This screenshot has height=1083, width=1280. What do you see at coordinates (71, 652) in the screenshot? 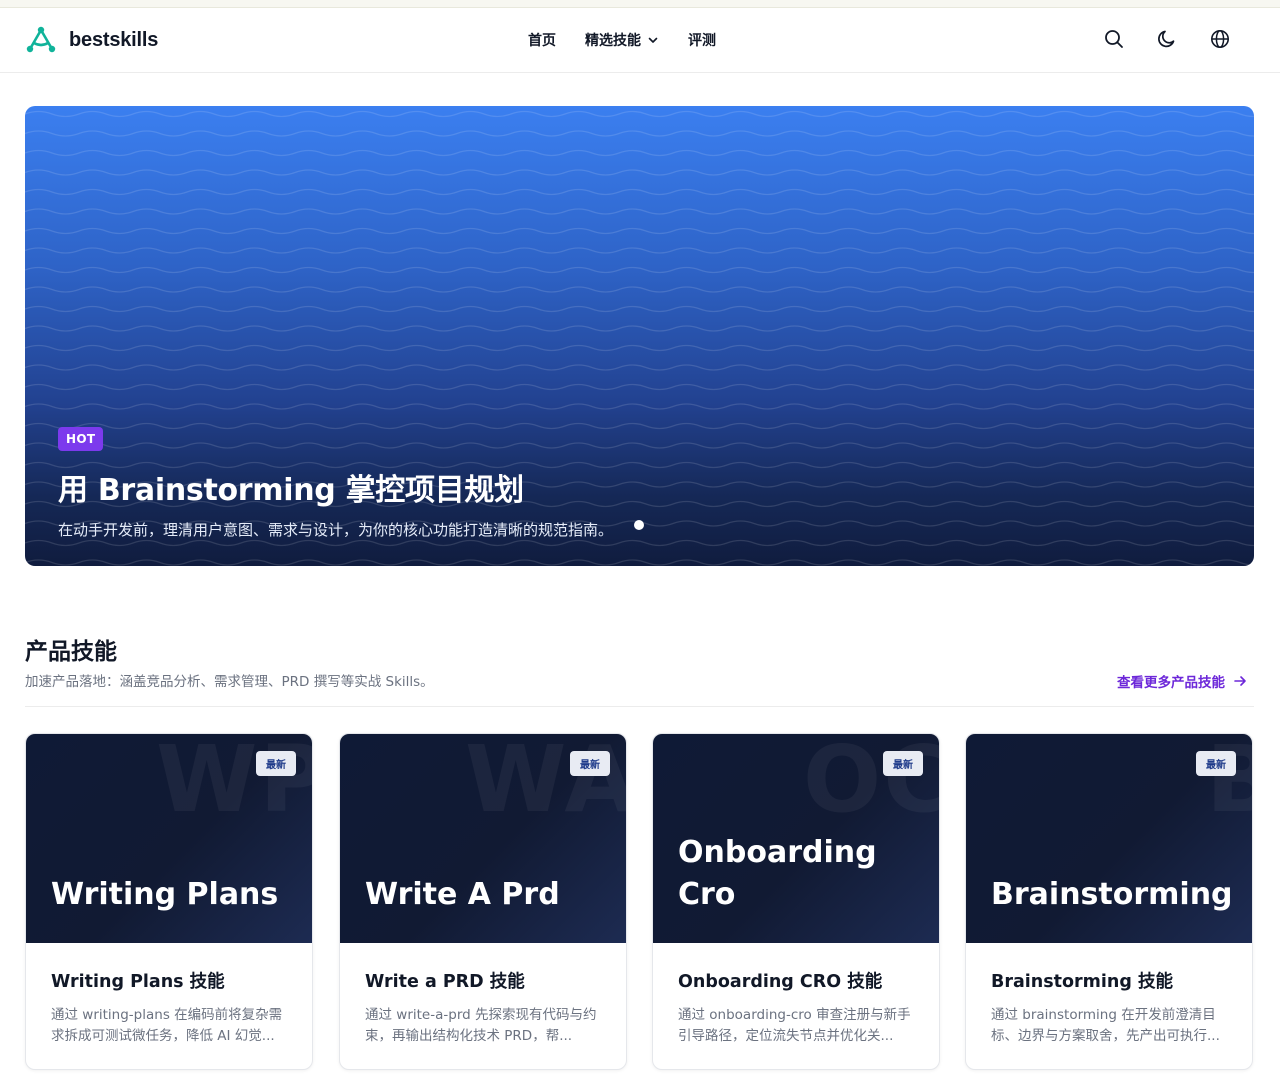
I see `section-title: 产品技能` at bounding box center [71, 652].